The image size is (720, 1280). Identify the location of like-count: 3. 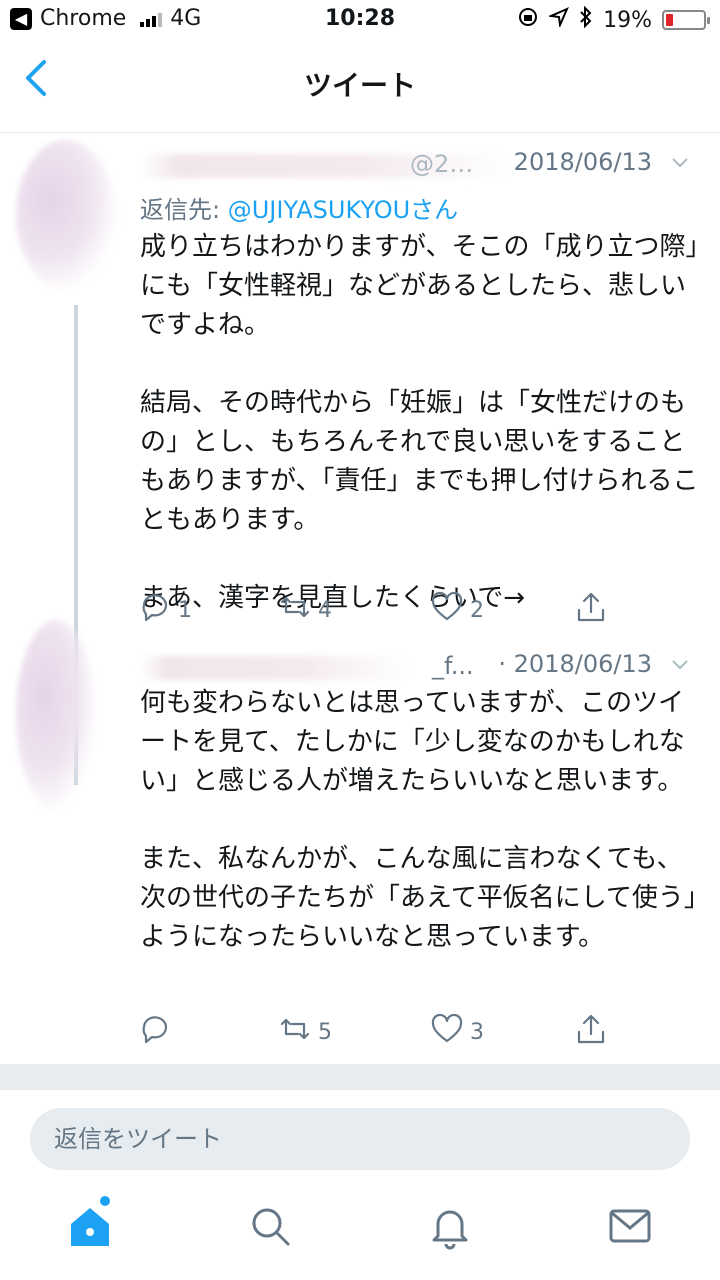
(477, 1032).